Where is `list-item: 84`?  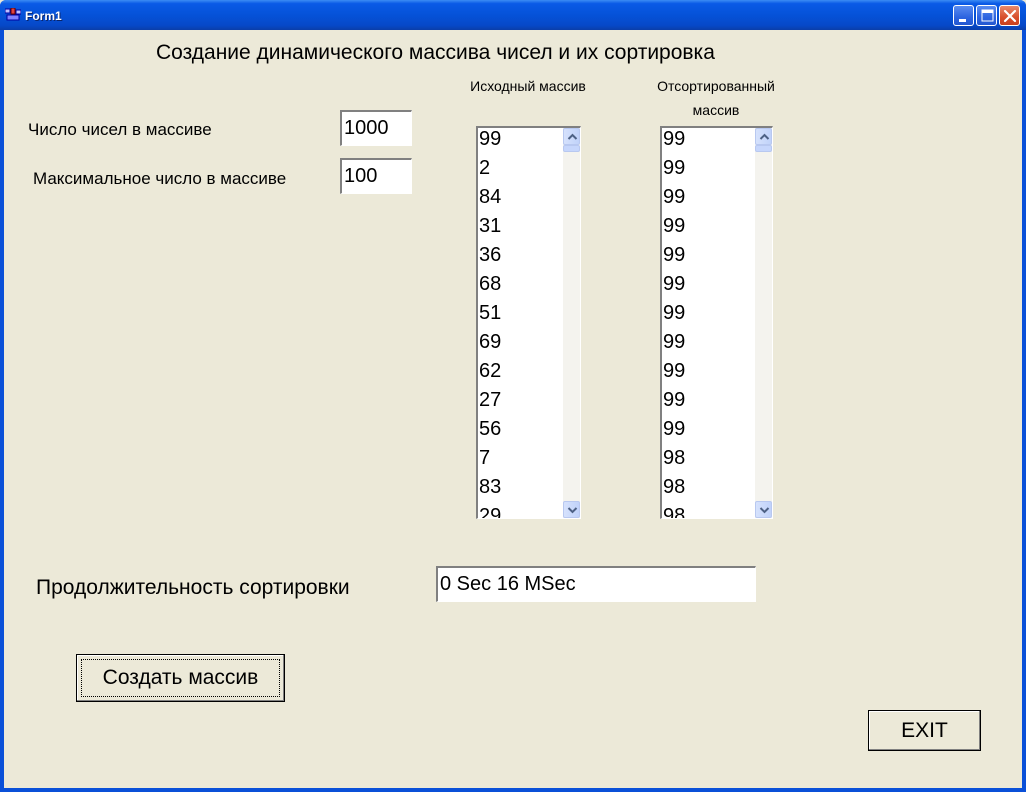
list-item: 84 is located at coordinates (520, 200).